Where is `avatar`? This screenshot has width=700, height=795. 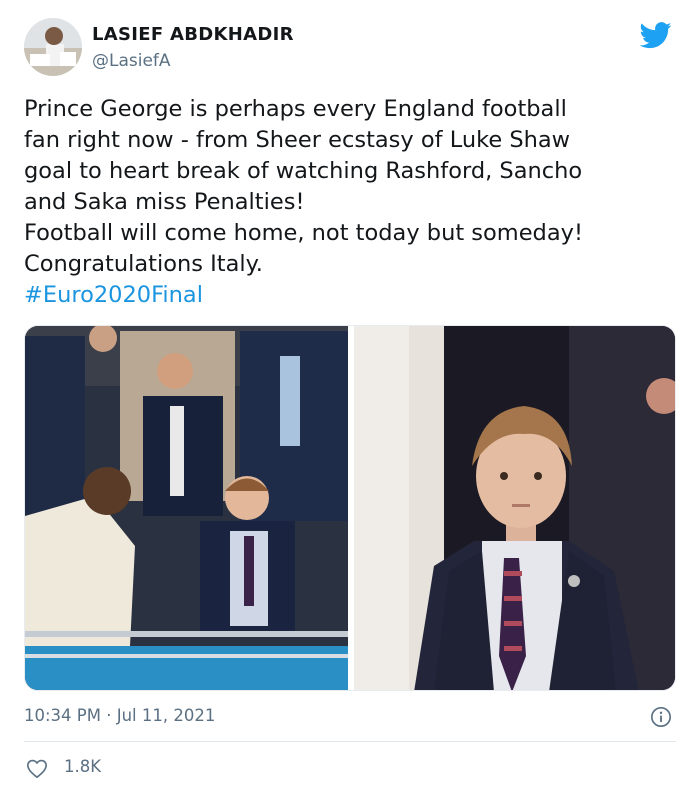 avatar is located at coordinates (53, 47).